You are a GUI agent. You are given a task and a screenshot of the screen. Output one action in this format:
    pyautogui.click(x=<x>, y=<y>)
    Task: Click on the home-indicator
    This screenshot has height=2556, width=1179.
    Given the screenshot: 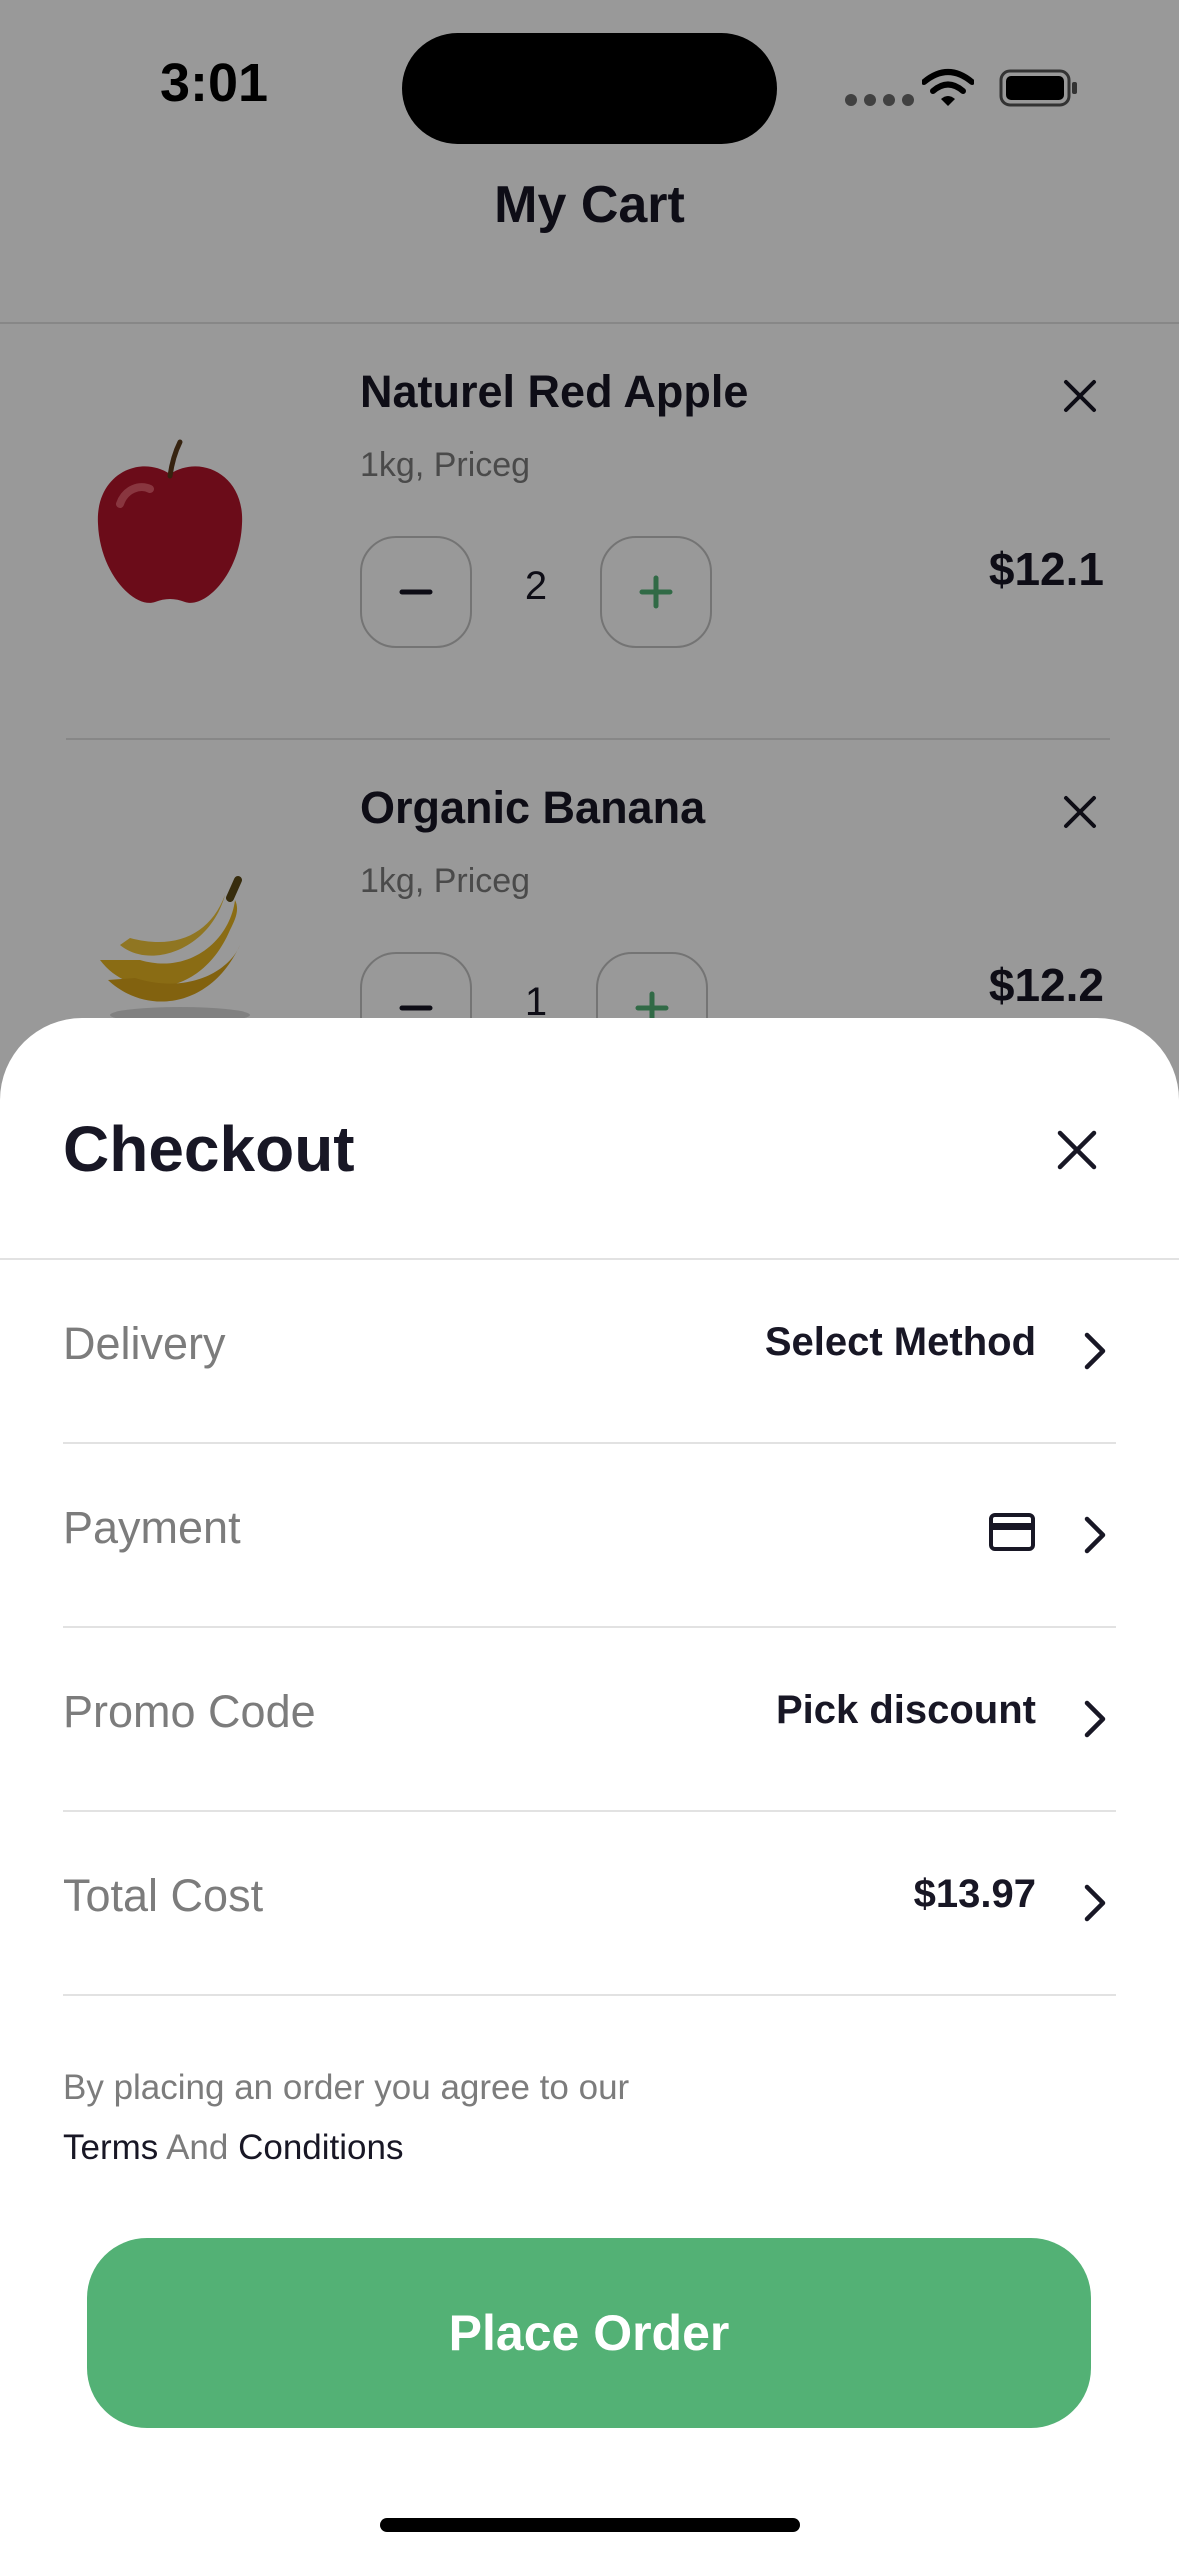 What is the action you would take?
    pyautogui.click(x=590, y=2525)
    